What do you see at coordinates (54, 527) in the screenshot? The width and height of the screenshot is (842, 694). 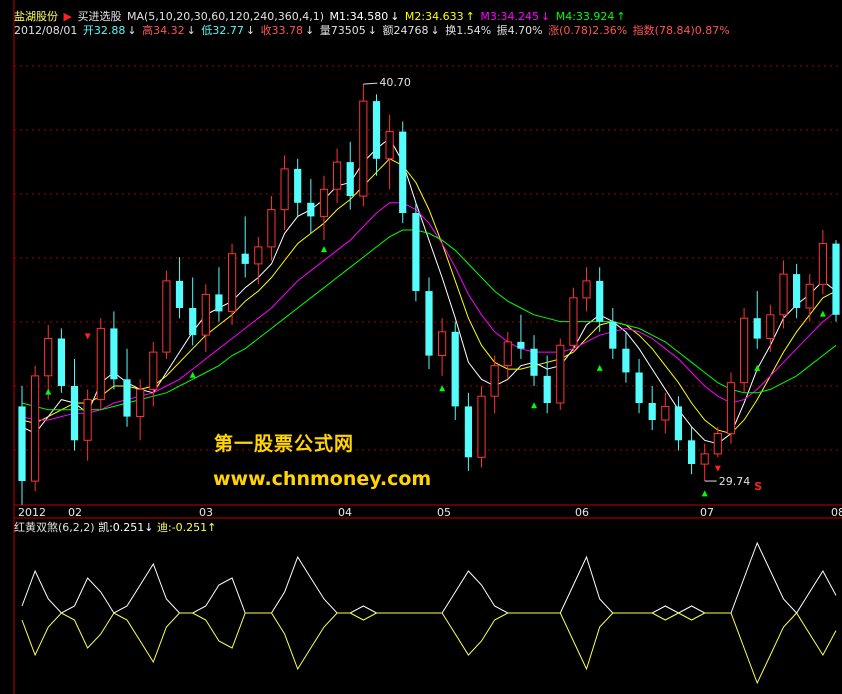 I see `indicator-name: 红黄双煞(6,2,2)` at bounding box center [54, 527].